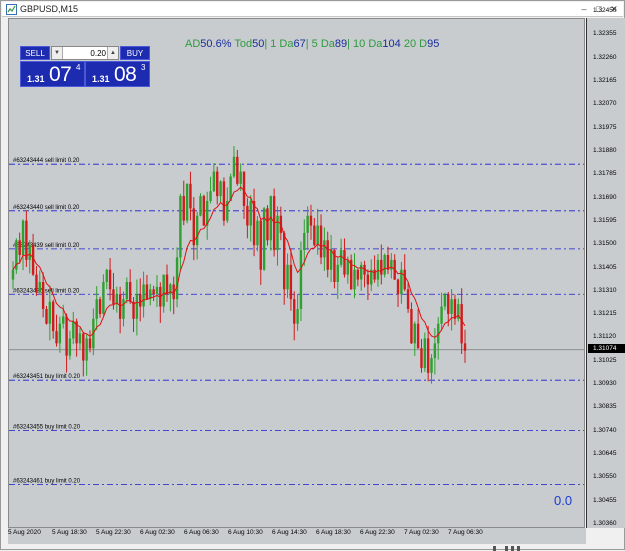  What do you see at coordinates (605, 314) in the screenshot?
I see `price-tick-label: 1.31215` at bounding box center [605, 314].